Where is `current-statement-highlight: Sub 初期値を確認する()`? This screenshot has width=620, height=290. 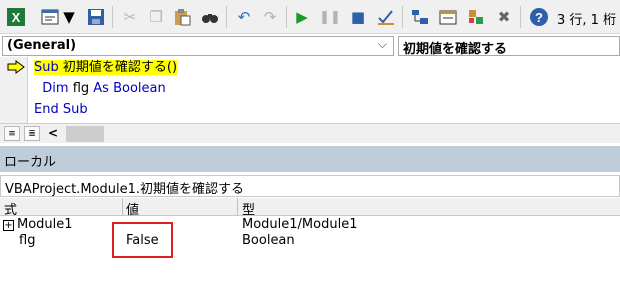
current-statement-highlight: Sub 初期値を確認する() is located at coordinates (106, 67).